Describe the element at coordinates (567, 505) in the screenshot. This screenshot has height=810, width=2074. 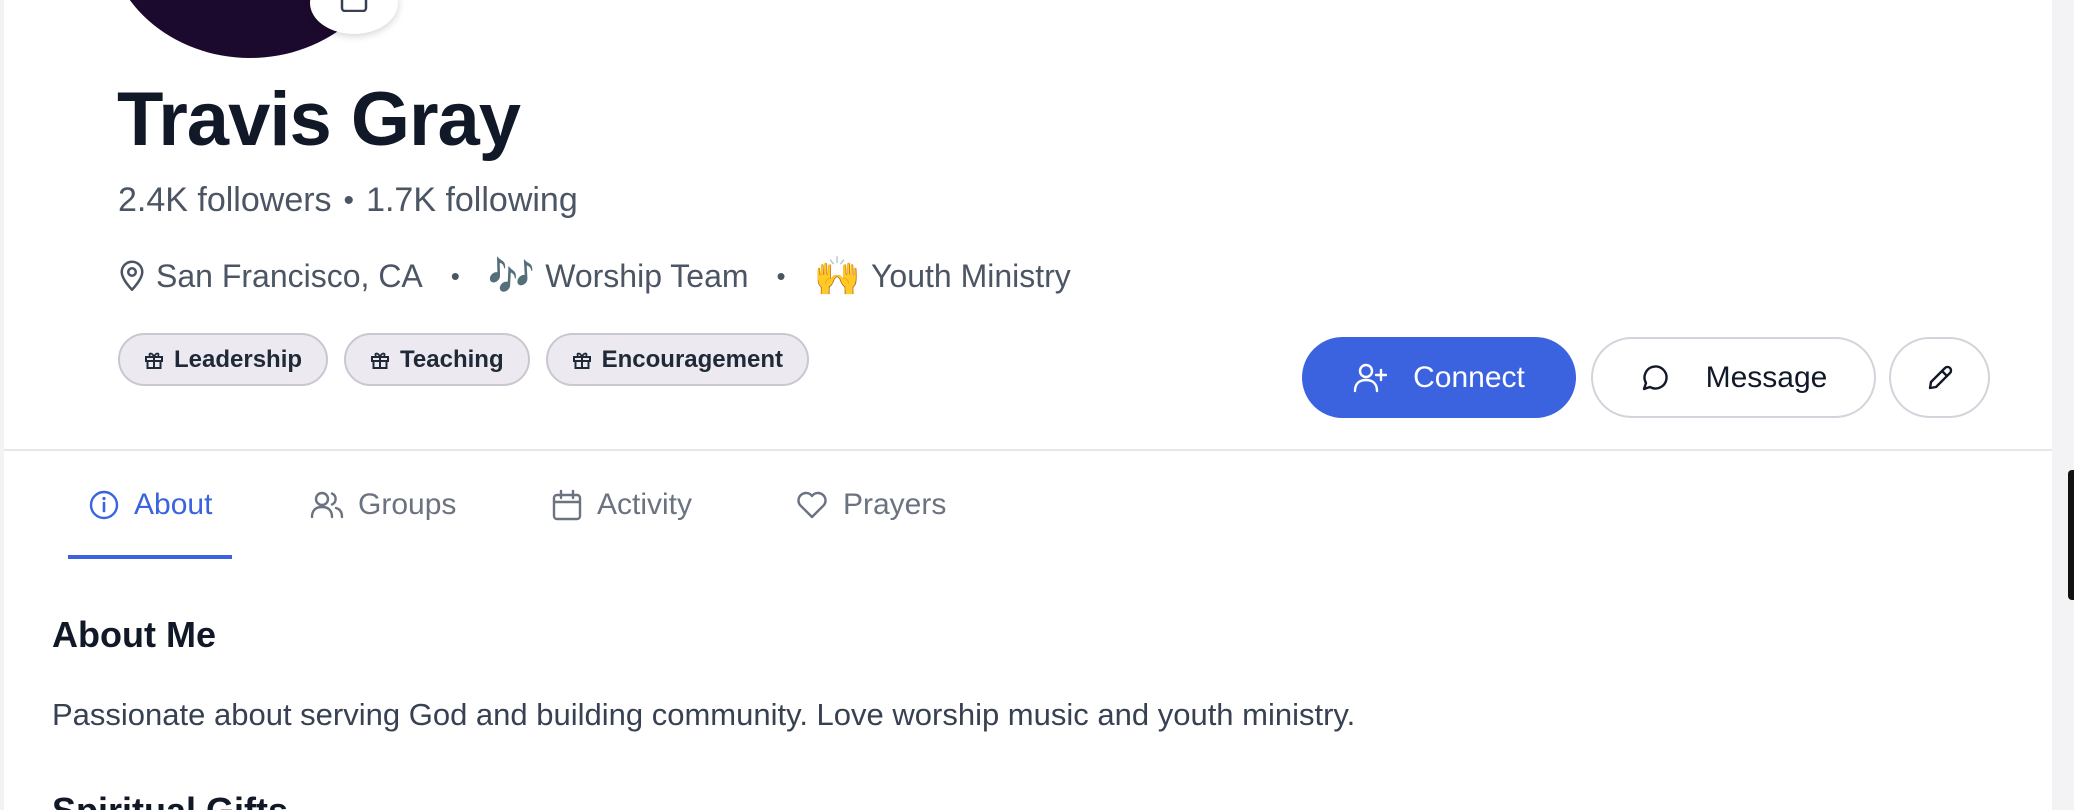
I see `calendar-icon` at that location.